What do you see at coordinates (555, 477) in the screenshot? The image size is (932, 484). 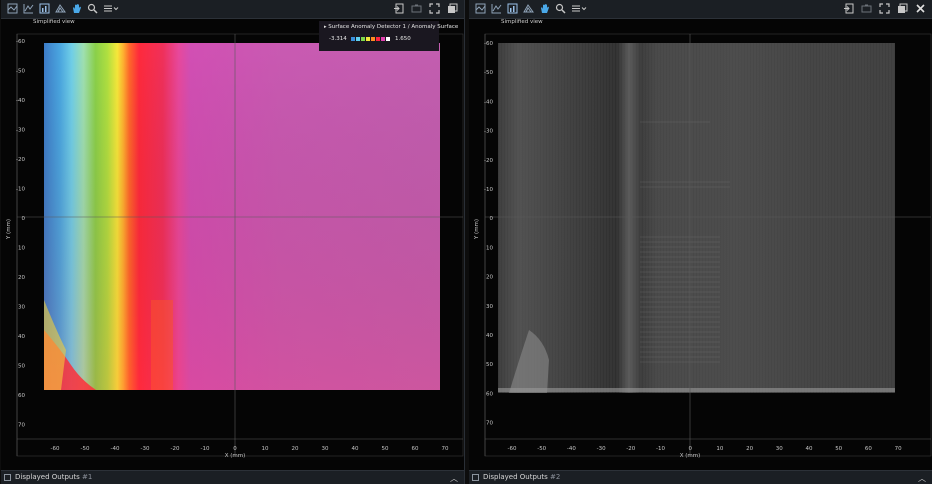 I see `output-number: #2` at bounding box center [555, 477].